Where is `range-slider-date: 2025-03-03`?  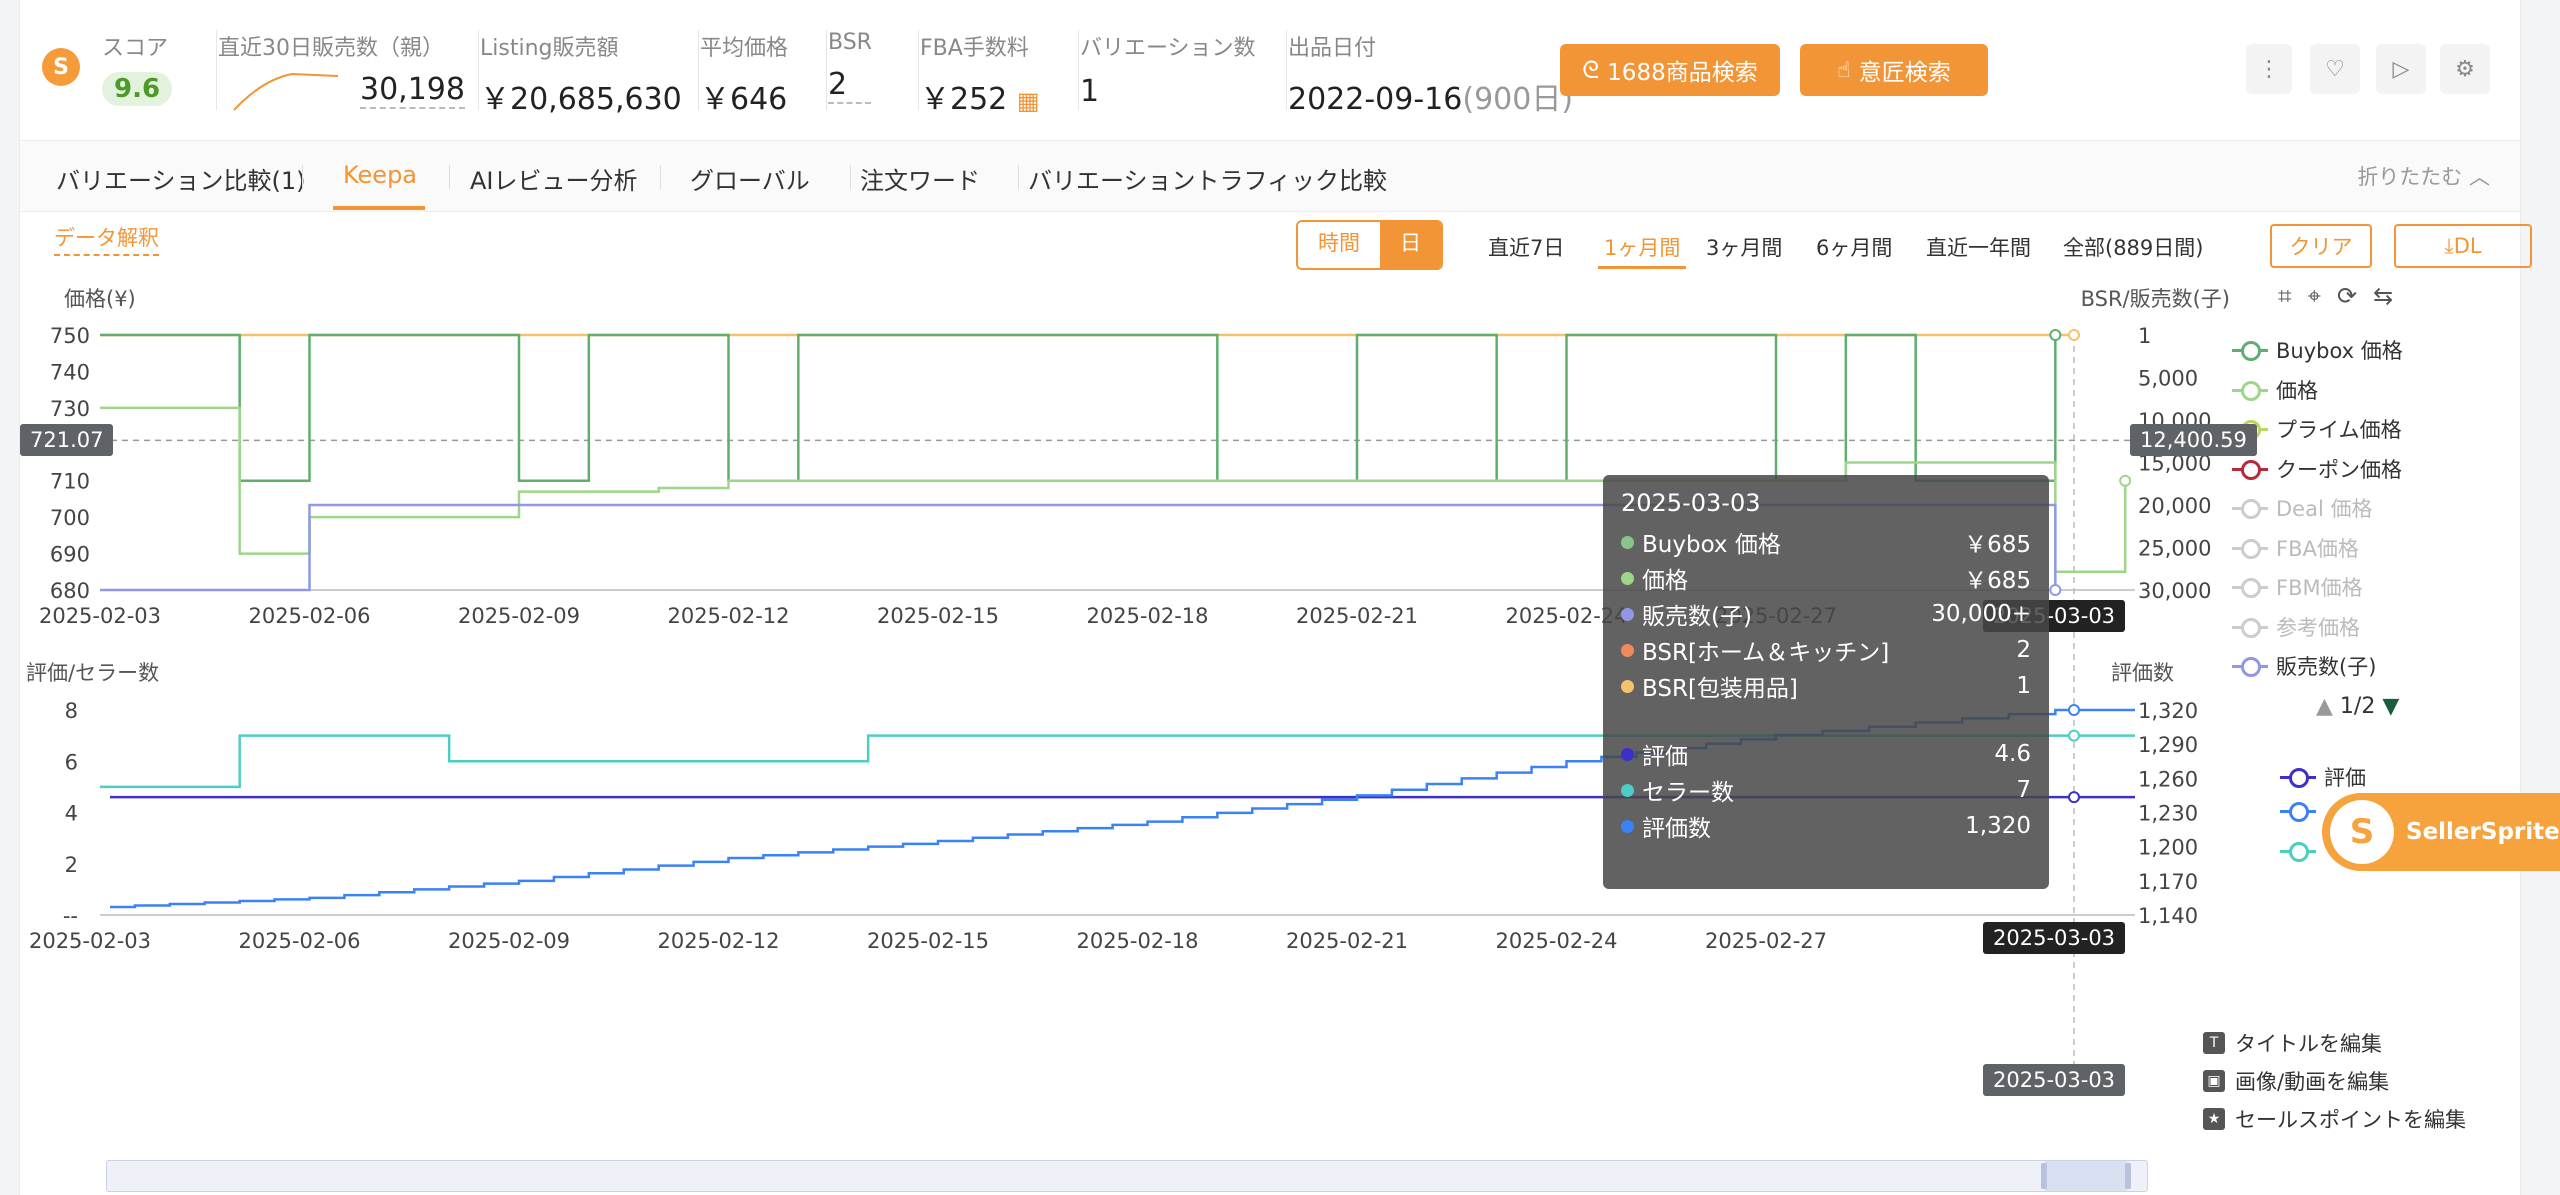 range-slider-date: 2025-03-03 is located at coordinates (2054, 1080).